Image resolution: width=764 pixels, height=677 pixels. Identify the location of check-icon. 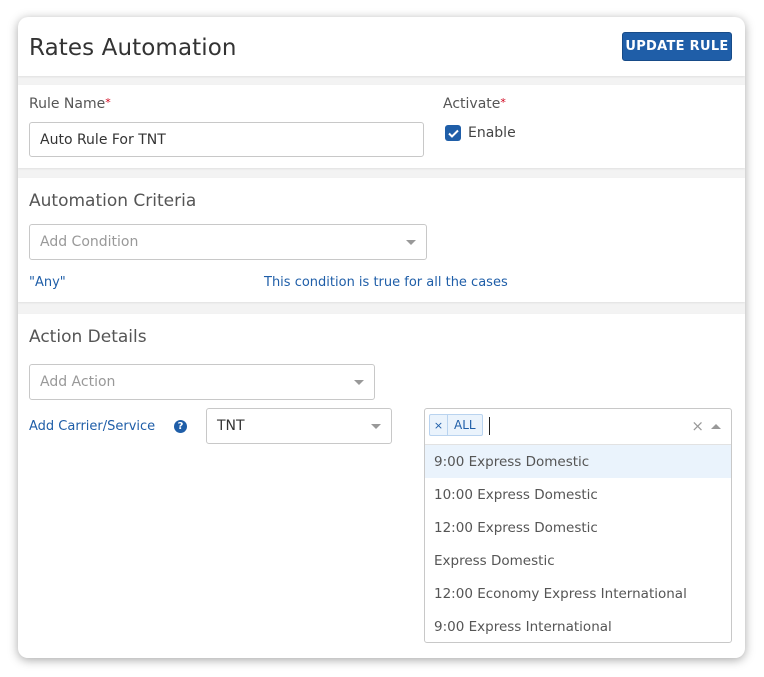
(453, 133).